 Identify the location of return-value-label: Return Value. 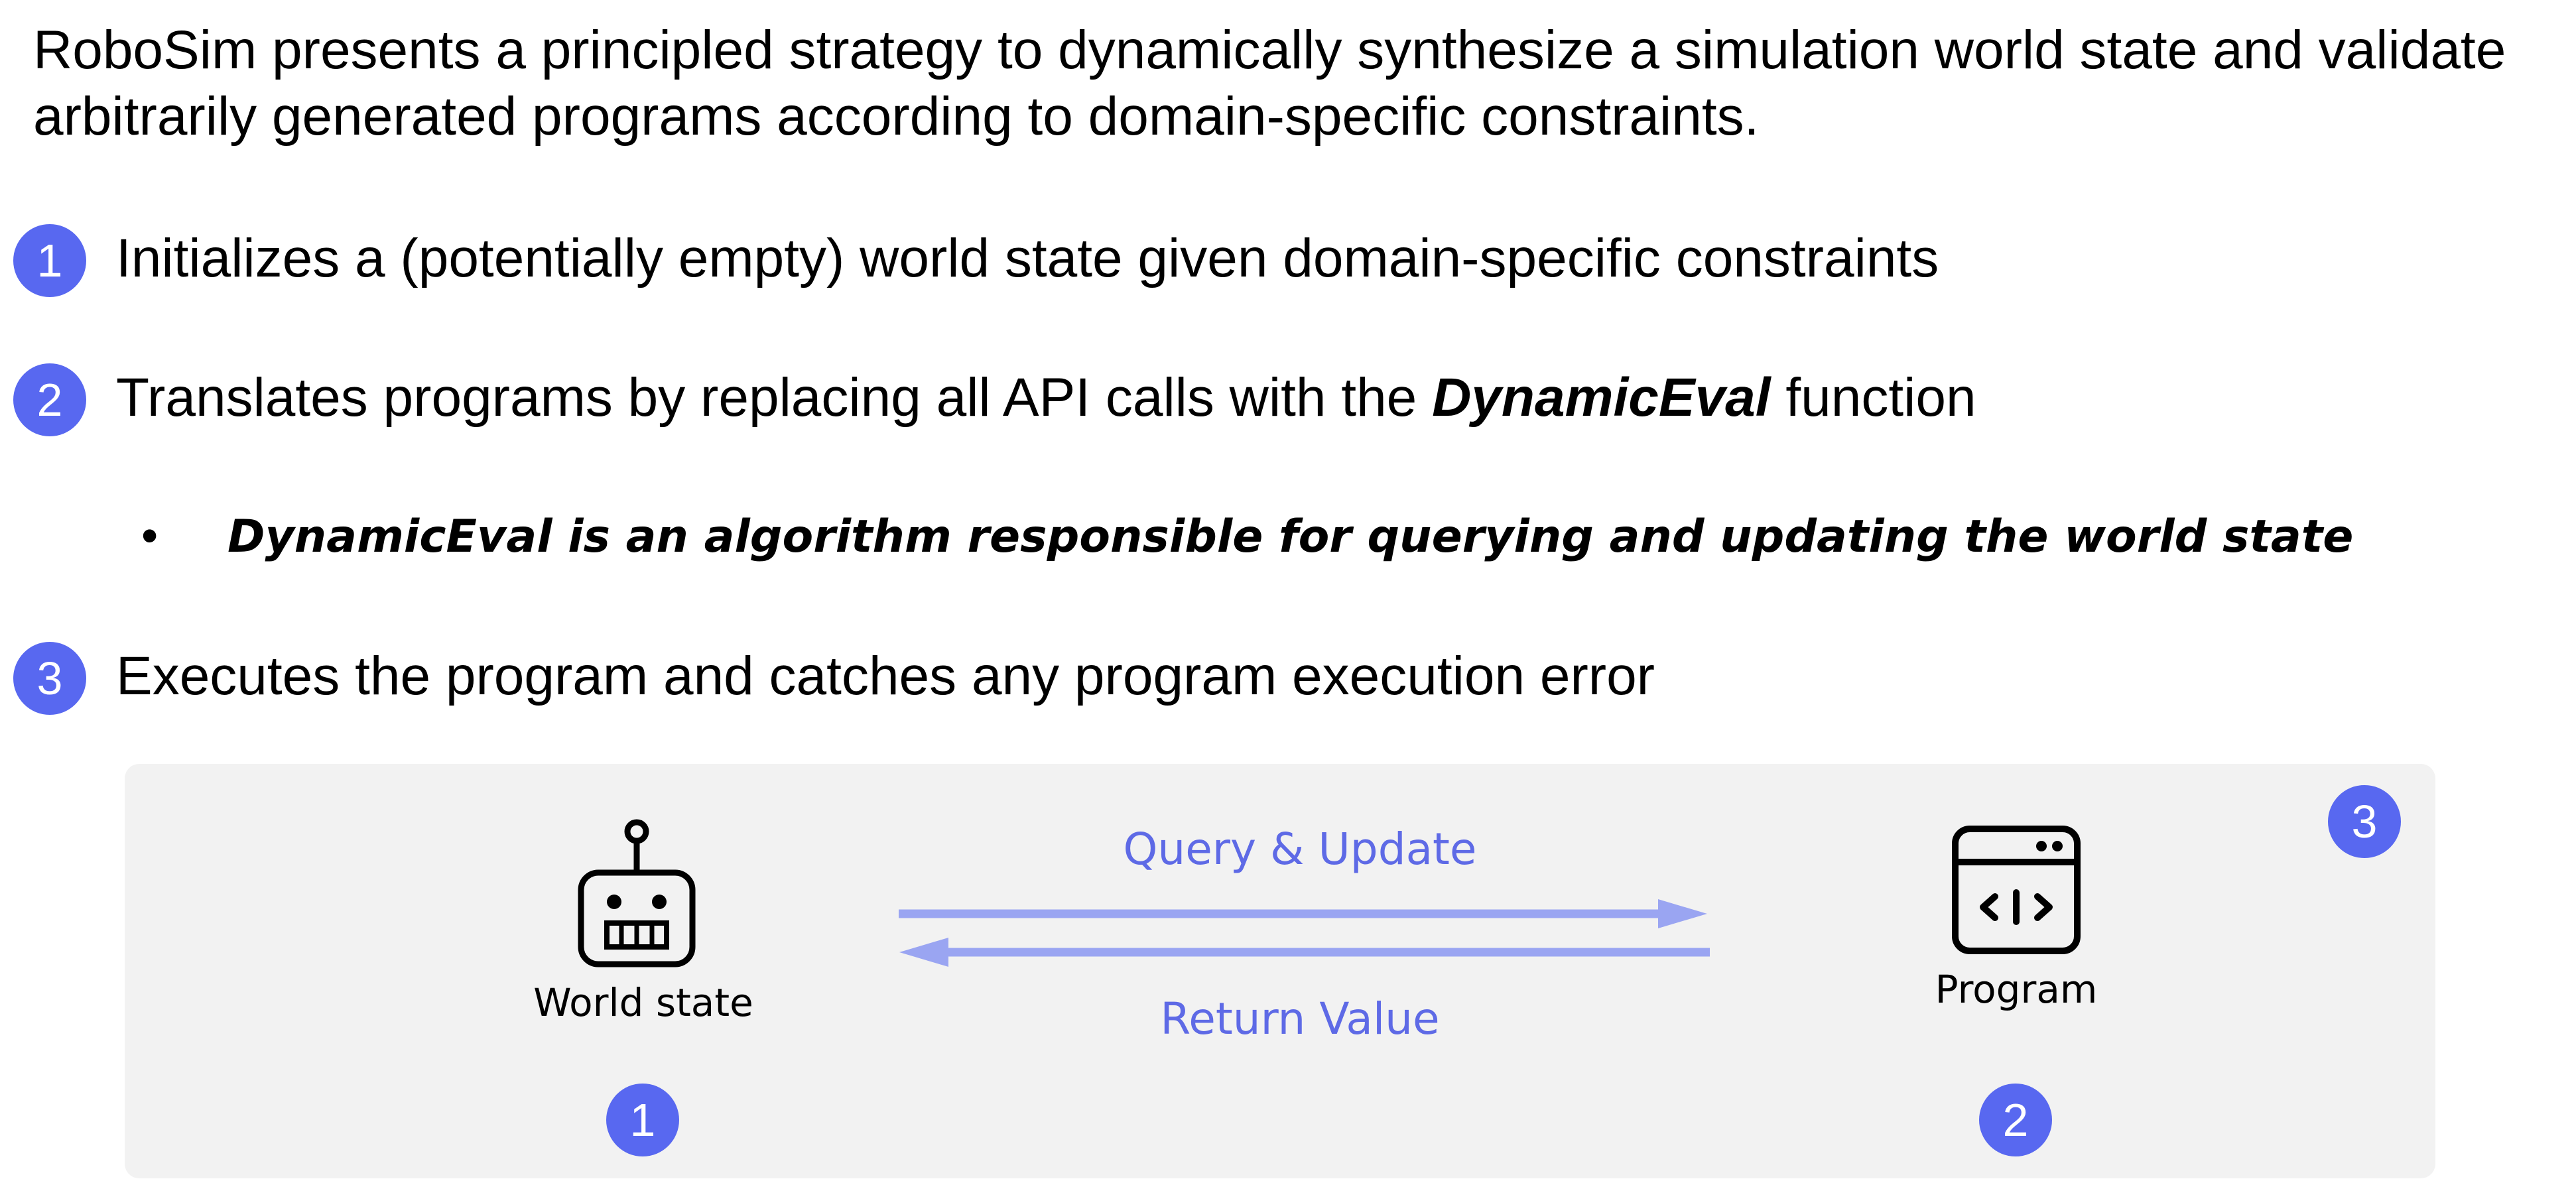
(1300, 1018).